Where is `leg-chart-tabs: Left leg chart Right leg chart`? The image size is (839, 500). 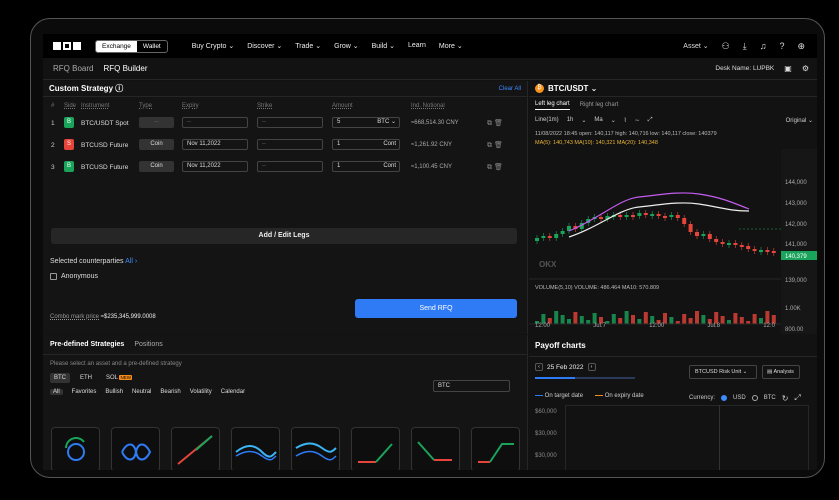
leg-chart-tabs: Left leg chart Right leg chart is located at coordinates (673, 105).